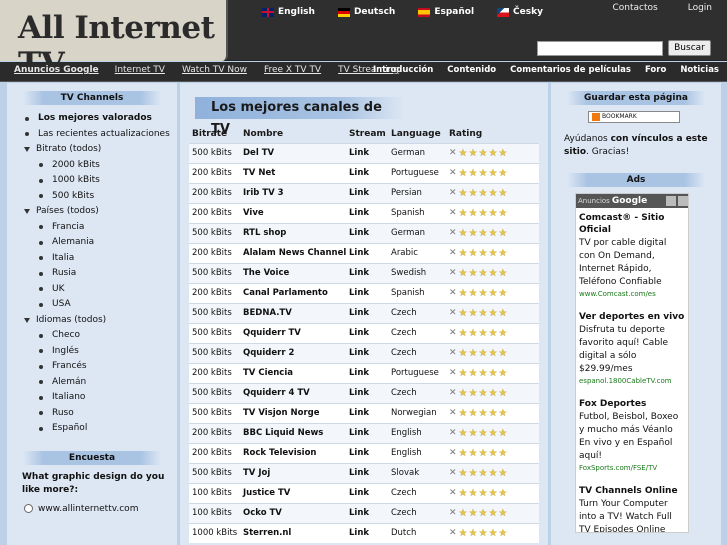 The height and width of the screenshot is (545, 727). What do you see at coordinates (520, 12) in the screenshot?
I see `lang-cesky: Česky` at bounding box center [520, 12].